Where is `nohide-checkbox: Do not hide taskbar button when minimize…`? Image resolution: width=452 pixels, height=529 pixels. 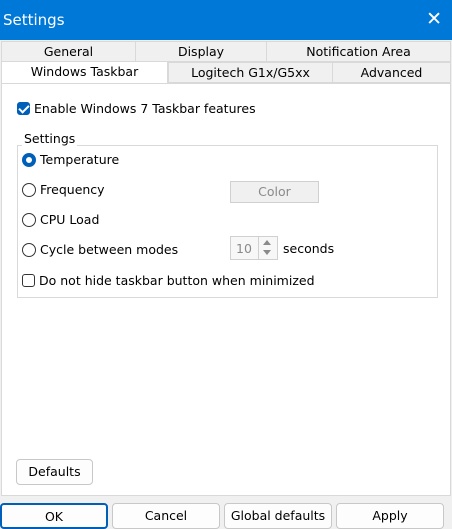
nohide-checkbox: Do not hide taskbar button when minimize… is located at coordinates (168, 280).